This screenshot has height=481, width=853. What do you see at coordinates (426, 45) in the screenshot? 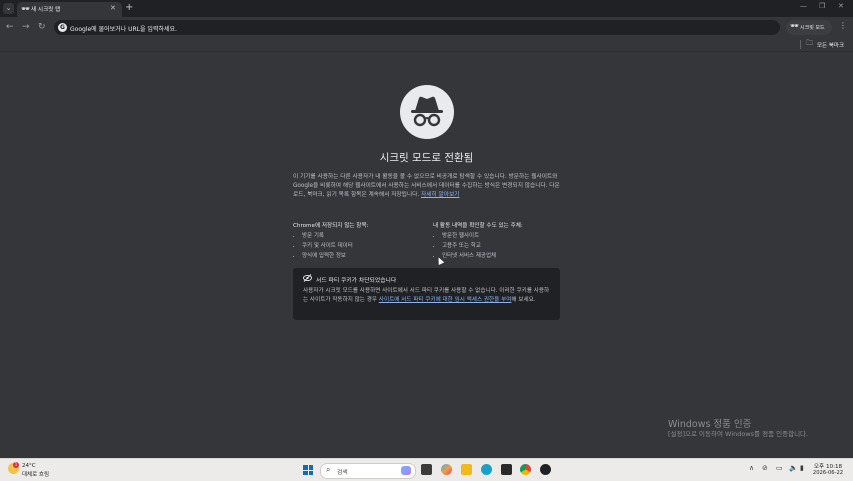
I see `bookmark-bar: 🗀 모든 북마크` at bounding box center [426, 45].